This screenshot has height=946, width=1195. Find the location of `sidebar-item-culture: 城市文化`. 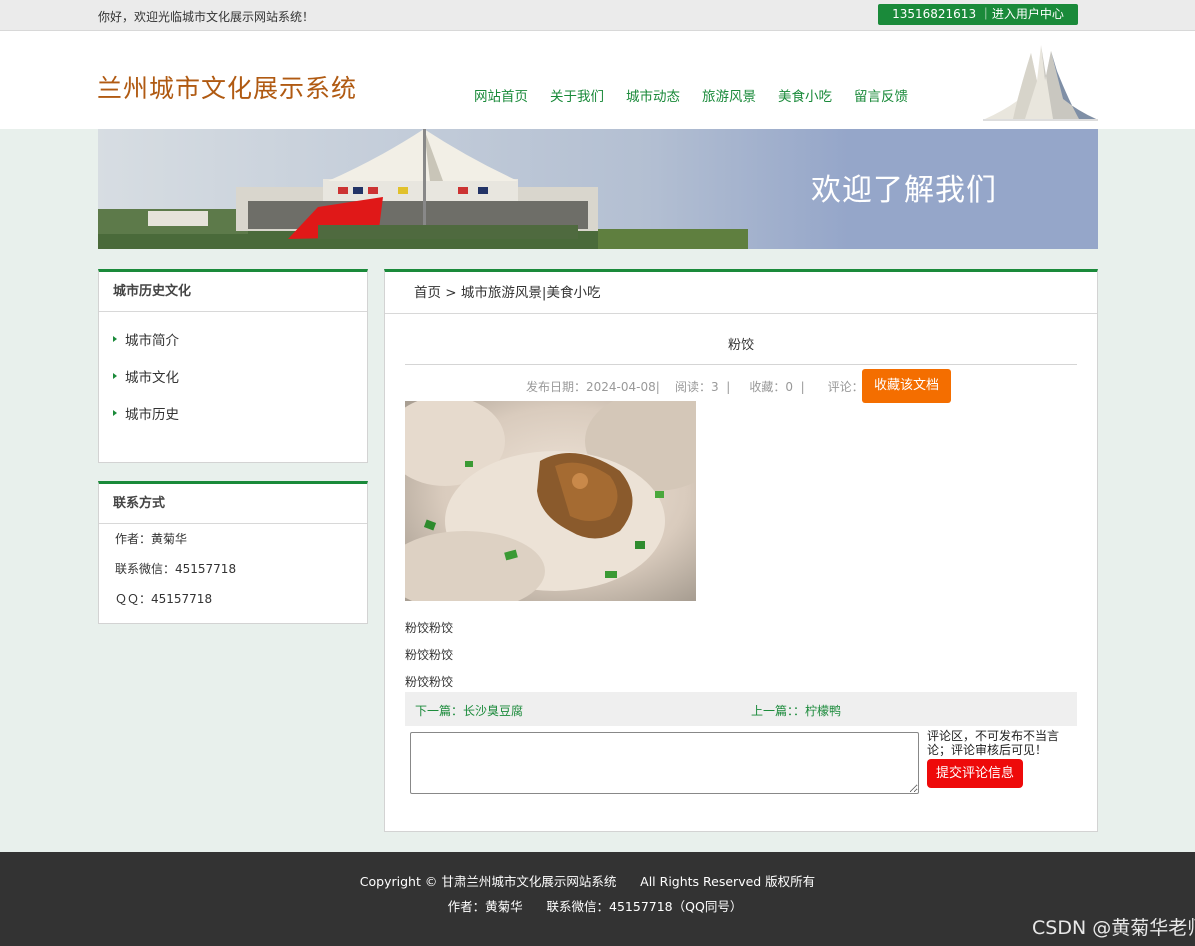

sidebar-item-culture: 城市文化 is located at coordinates (240, 378).